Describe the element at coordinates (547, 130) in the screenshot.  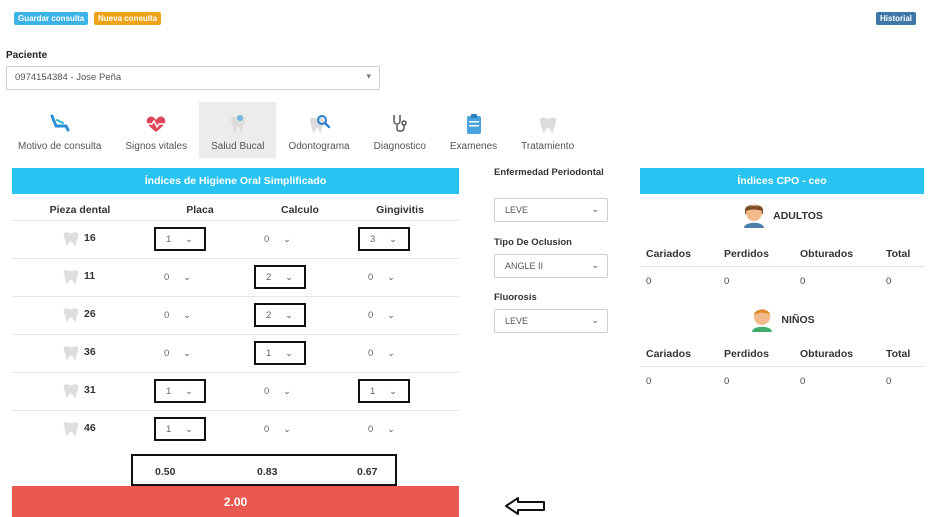
I see `tab-tratamiento: Tratamiento` at that location.